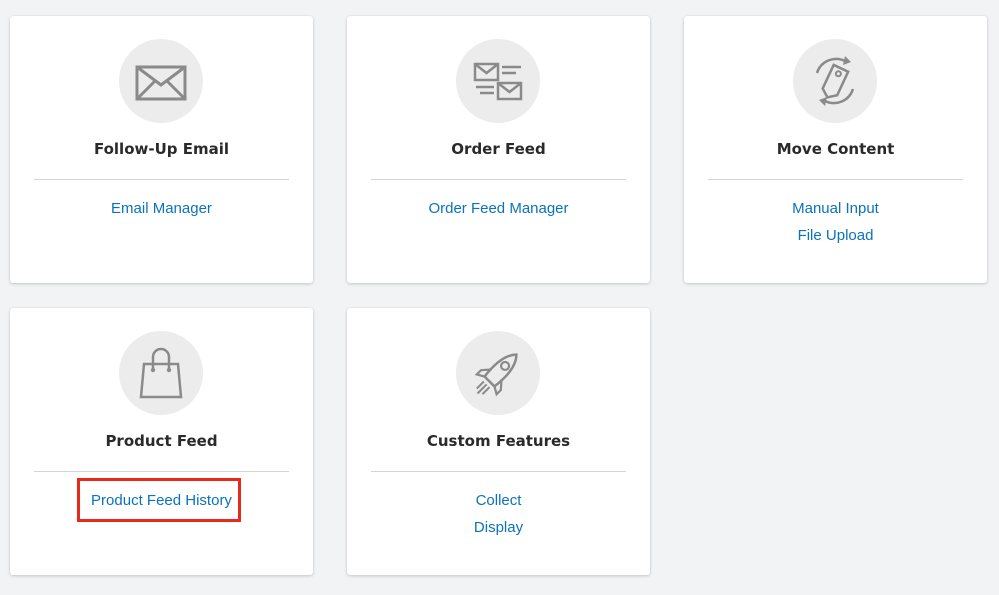 The width and height of the screenshot is (999, 595). I want to click on highlight-annotation, so click(159, 500).